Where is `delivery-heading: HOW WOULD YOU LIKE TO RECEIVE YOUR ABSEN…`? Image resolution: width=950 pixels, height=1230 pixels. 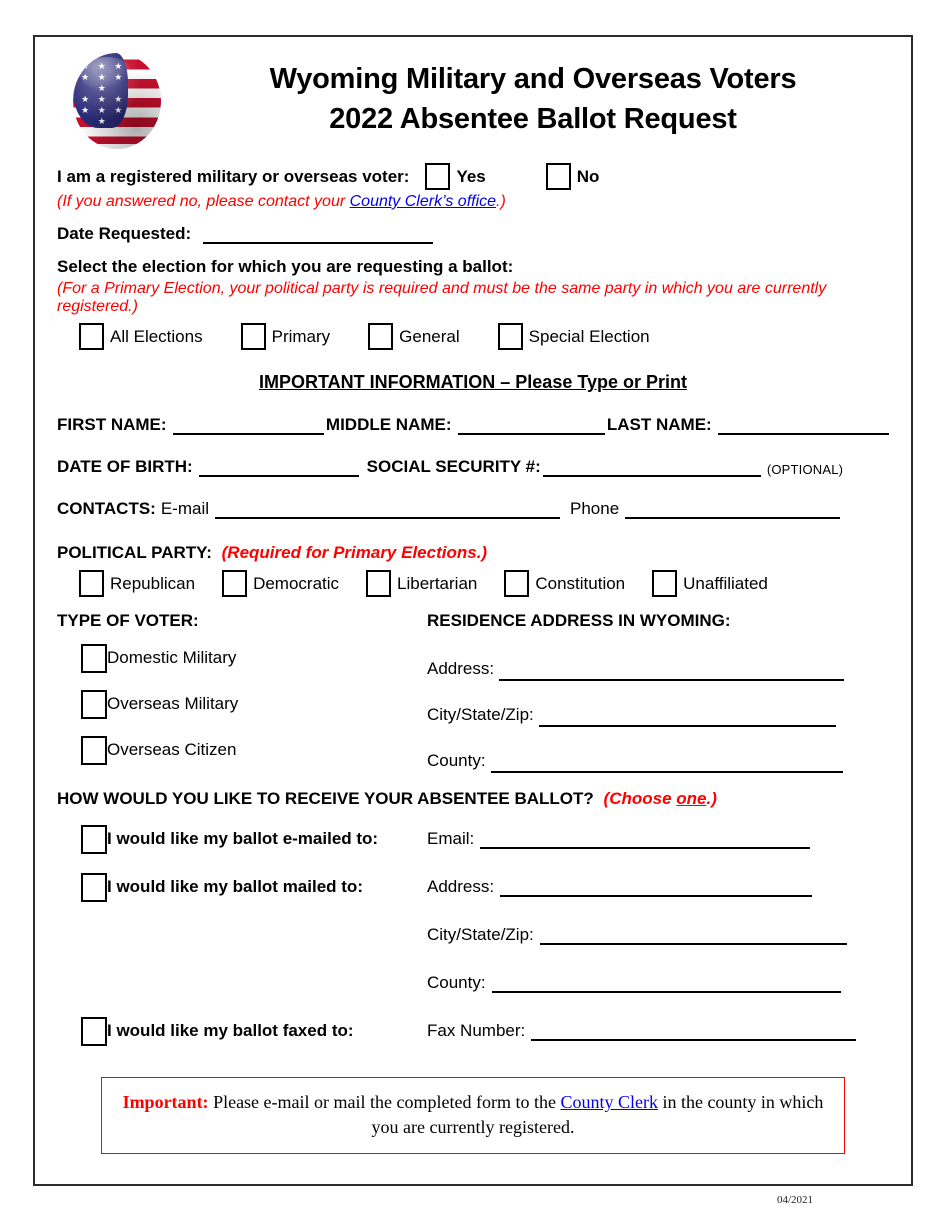
delivery-heading: HOW WOULD YOU LIKE TO RECEIVE YOUR ABSEN… is located at coordinates (325, 798).